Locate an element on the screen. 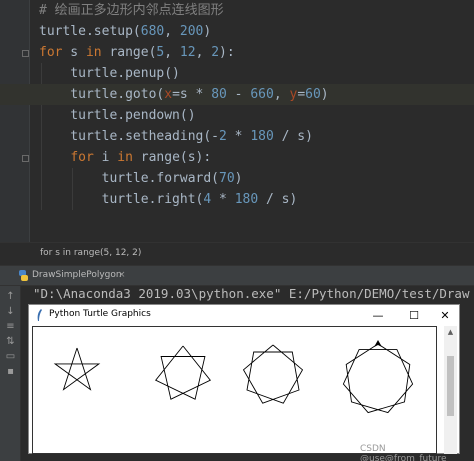  code-line: turtle.goto(x=s * 80 - 660, y=60) is located at coordinates (237, 94).